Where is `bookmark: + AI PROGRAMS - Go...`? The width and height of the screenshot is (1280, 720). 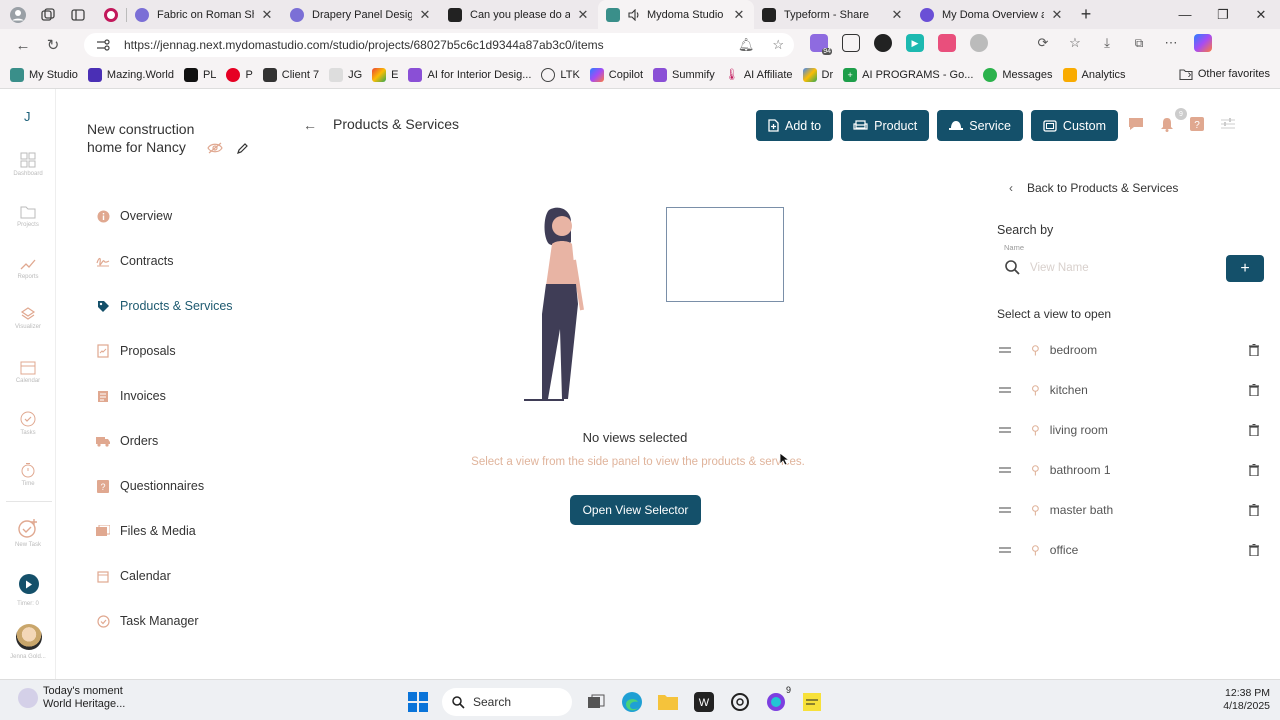
bookmark: + AI PROGRAMS - Go... is located at coordinates (908, 74).